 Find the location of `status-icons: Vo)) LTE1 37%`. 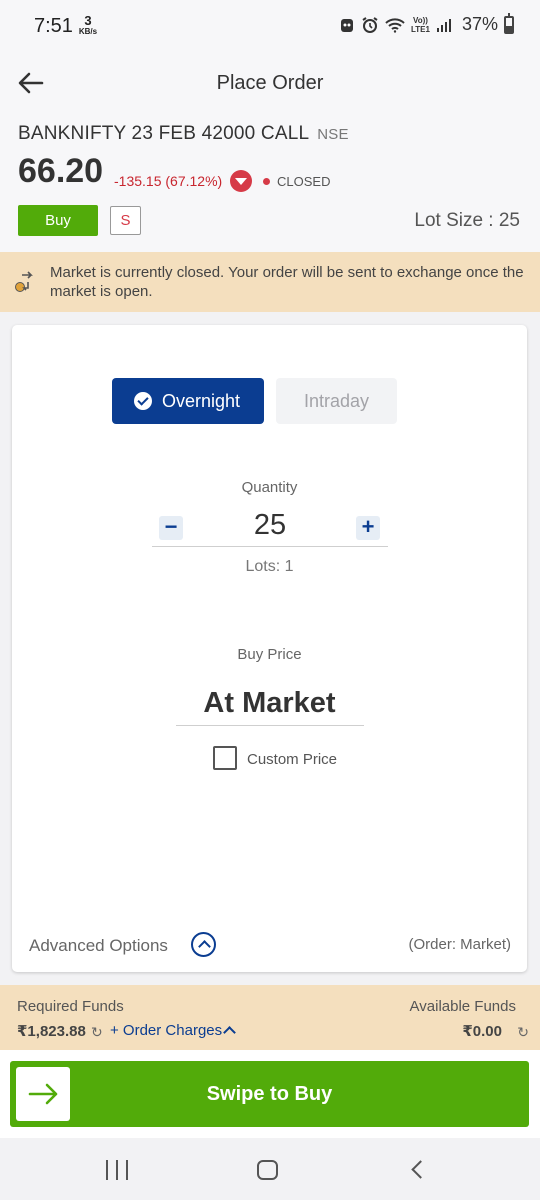

status-icons: Vo)) LTE1 37% is located at coordinates (426, 23).